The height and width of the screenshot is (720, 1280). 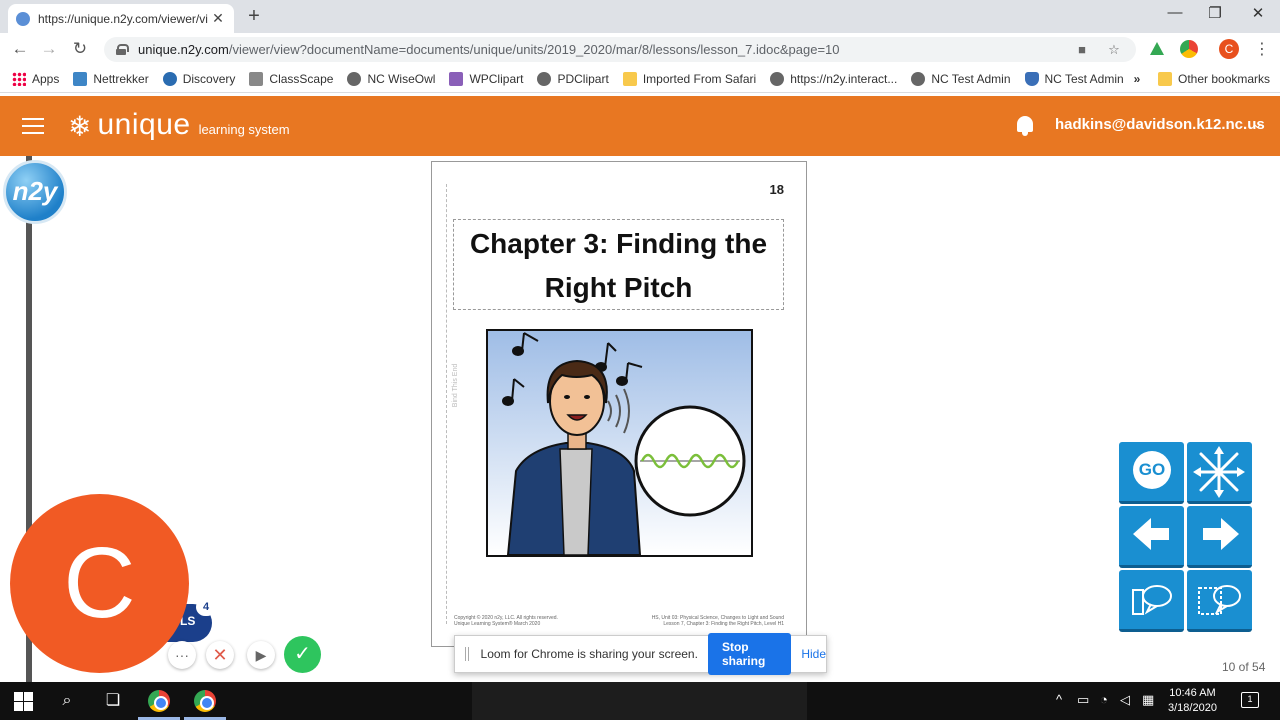 I want to click on task-view-icon: ❏, so click(x=113, y=701).